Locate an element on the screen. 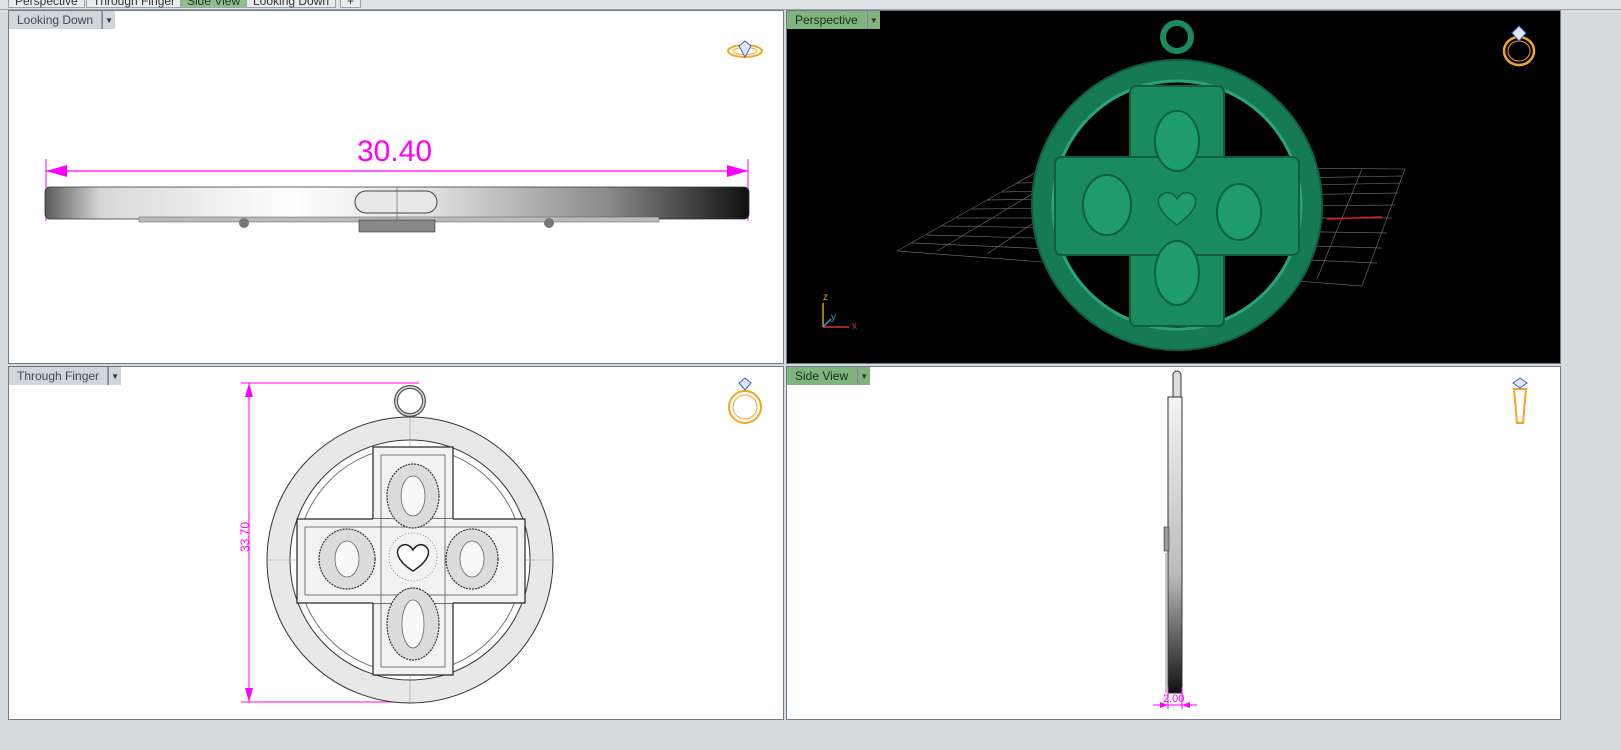  axis-gizmo-icon is located at coordinates (835, 315).